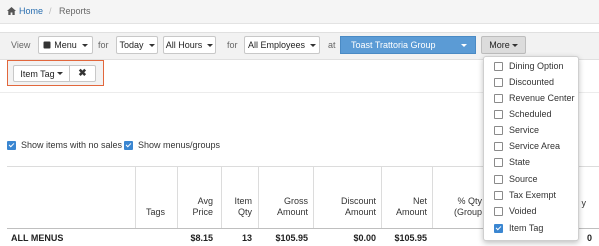 This screenshot has height=246, width=599. Describe the element at coordinates (419, 201) in the screenshot. I see `header-line: Net` at that location.